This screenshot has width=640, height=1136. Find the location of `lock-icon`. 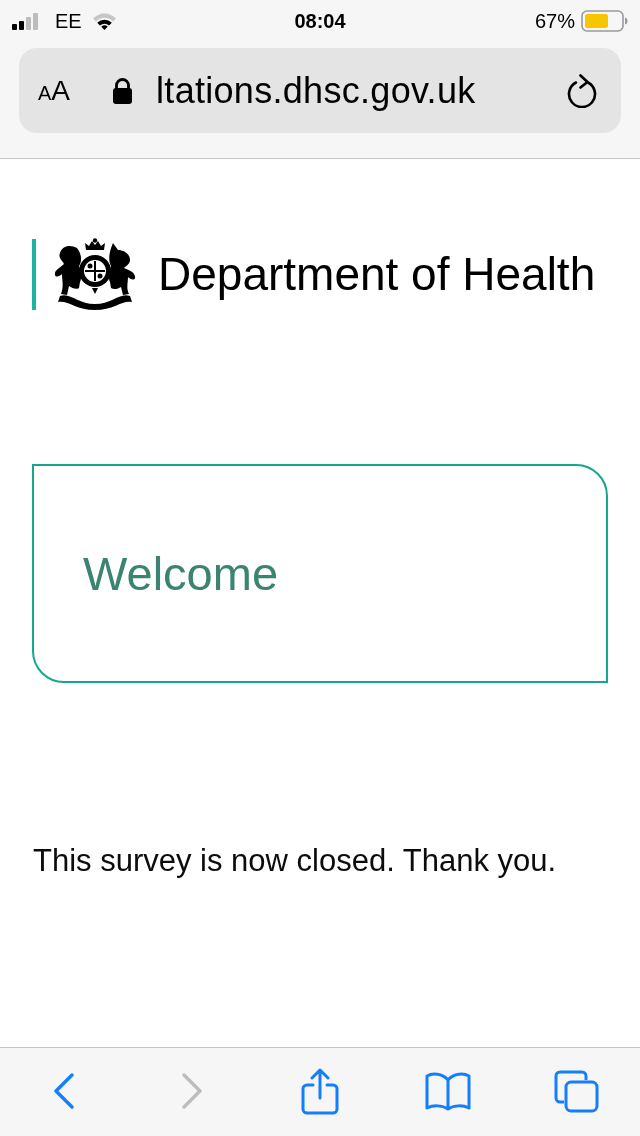

lock-icon is located at coordinates (123, 90).